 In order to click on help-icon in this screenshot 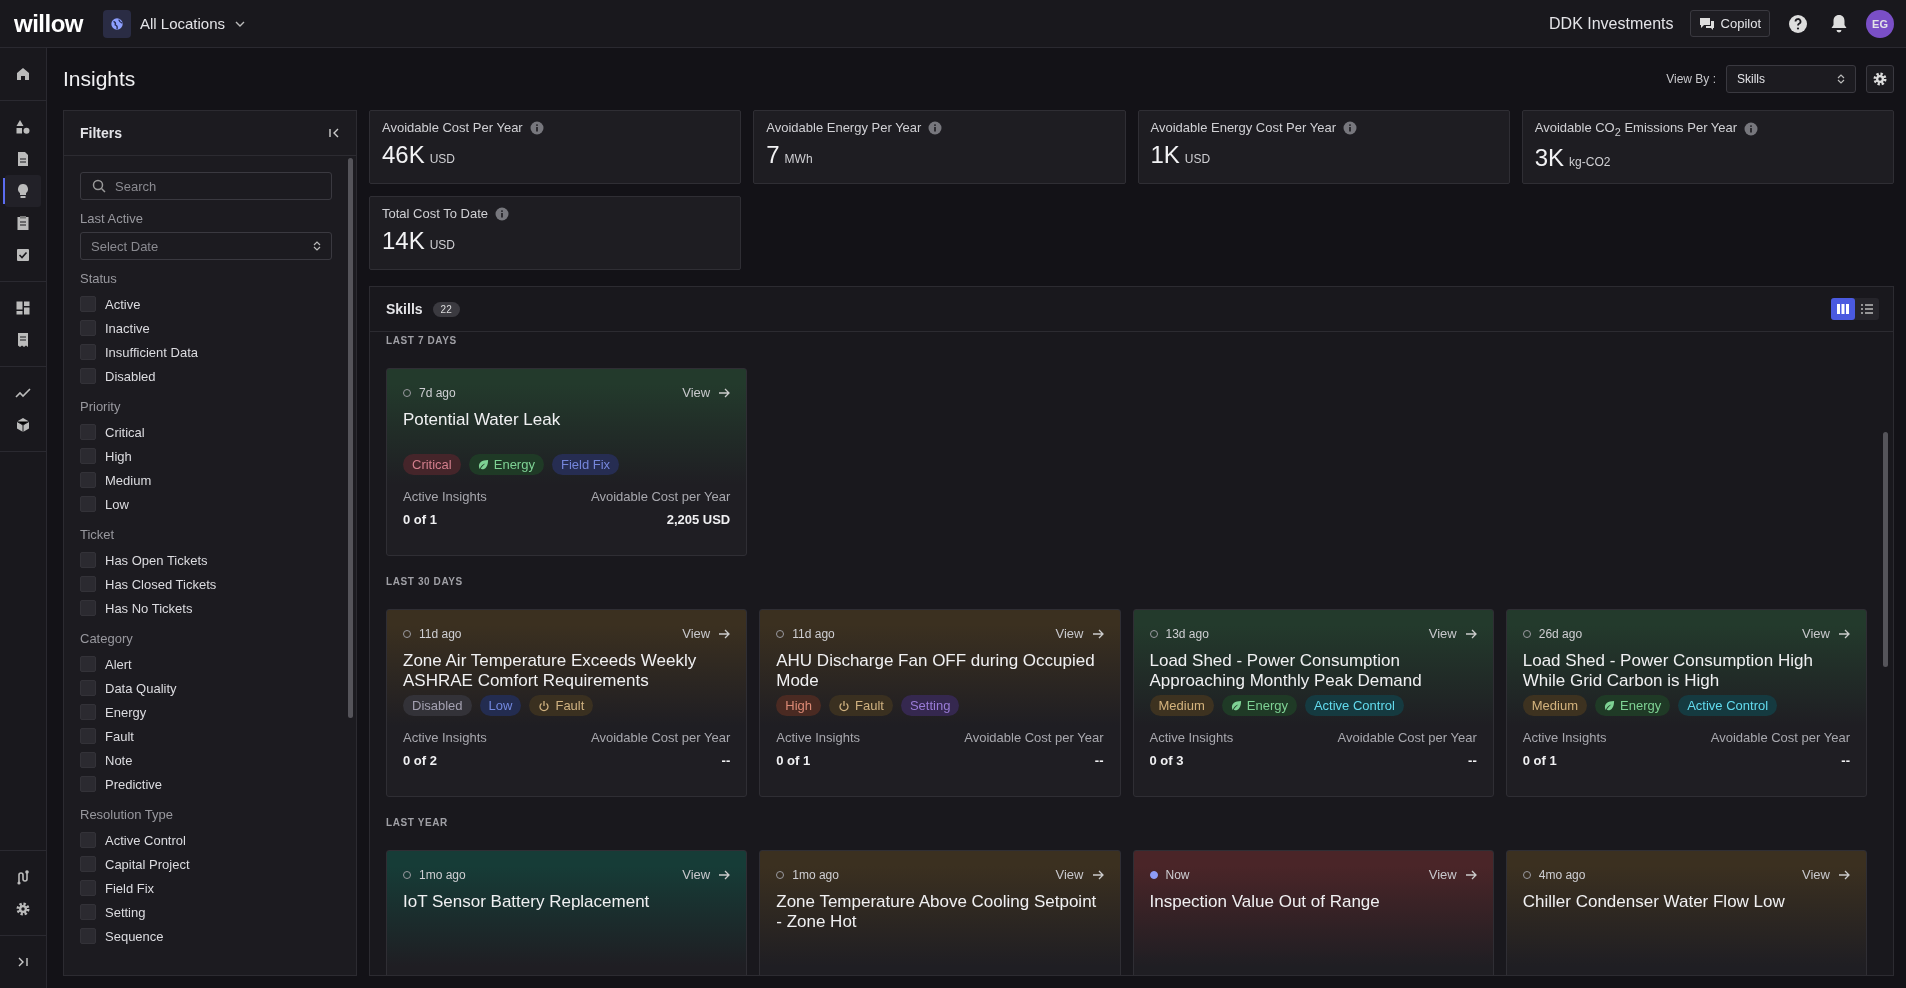, I will do `click(1798, 23)`.